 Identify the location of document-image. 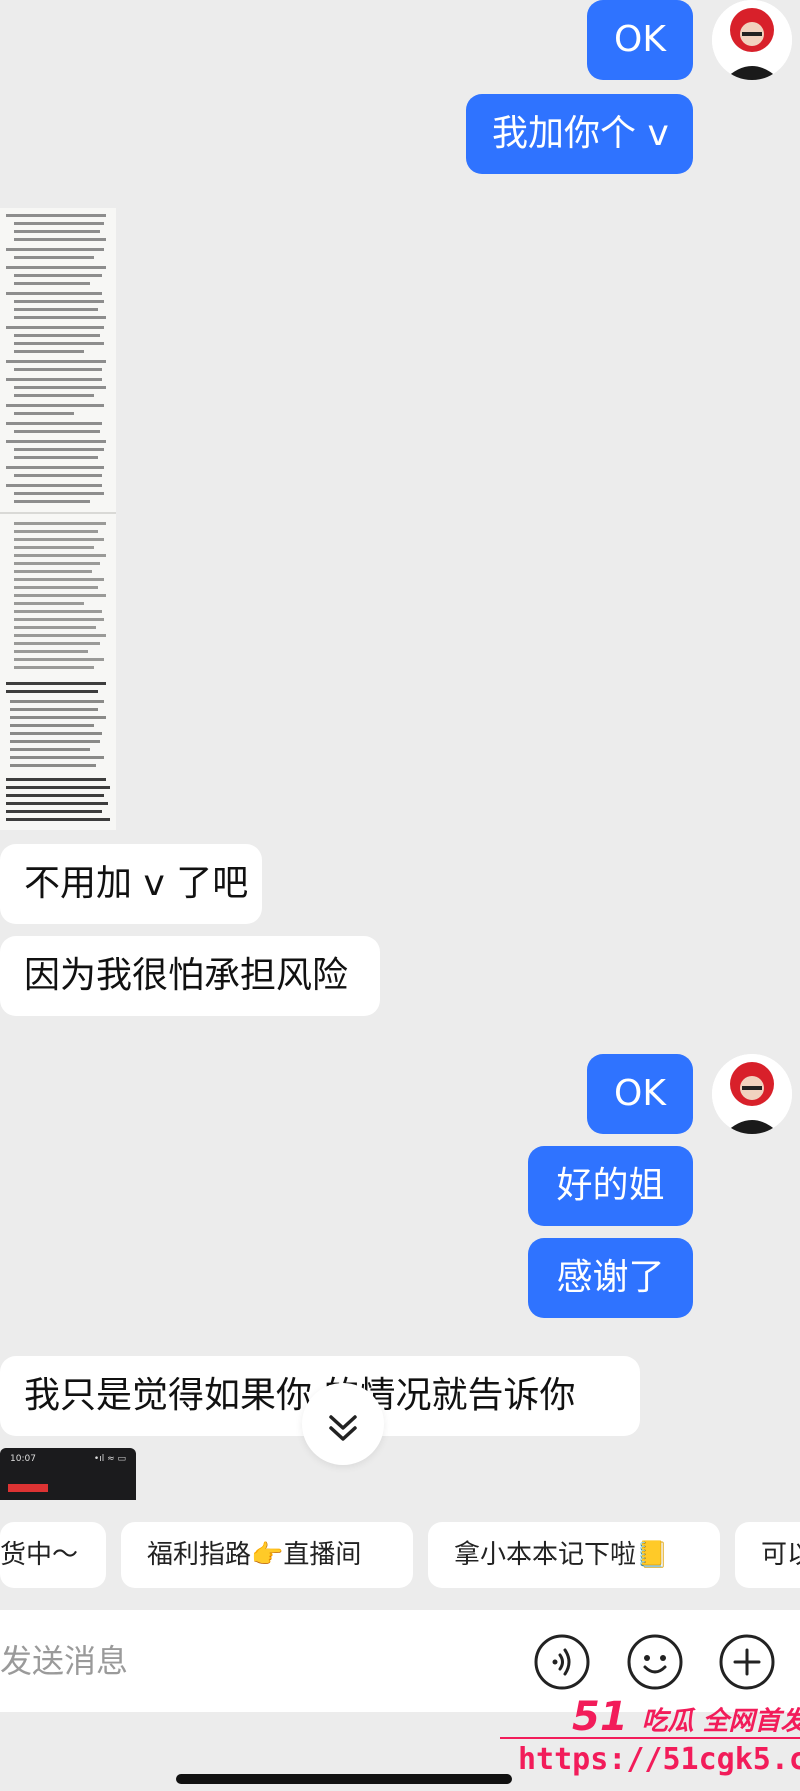
(58, 519).